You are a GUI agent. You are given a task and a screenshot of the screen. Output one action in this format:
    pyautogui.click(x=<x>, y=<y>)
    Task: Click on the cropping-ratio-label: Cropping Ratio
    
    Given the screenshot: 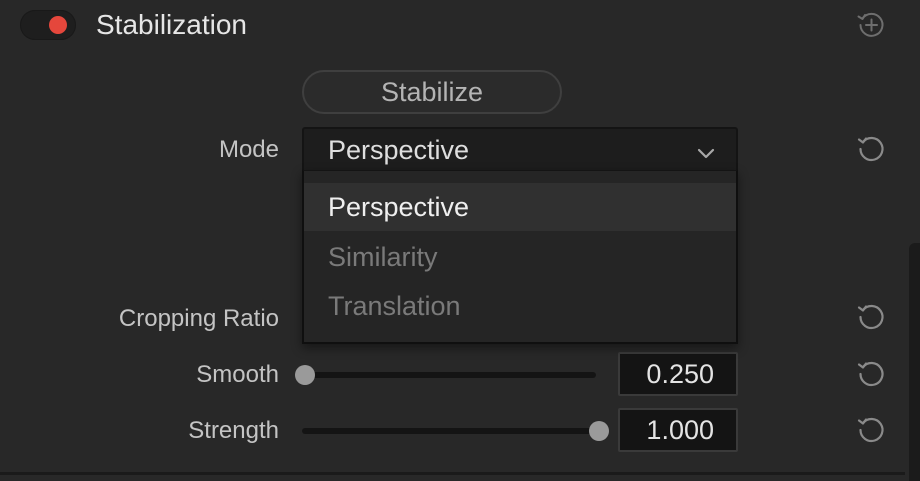 What is the action you would take?
    pyautogui.click(x=198, y=318)
    